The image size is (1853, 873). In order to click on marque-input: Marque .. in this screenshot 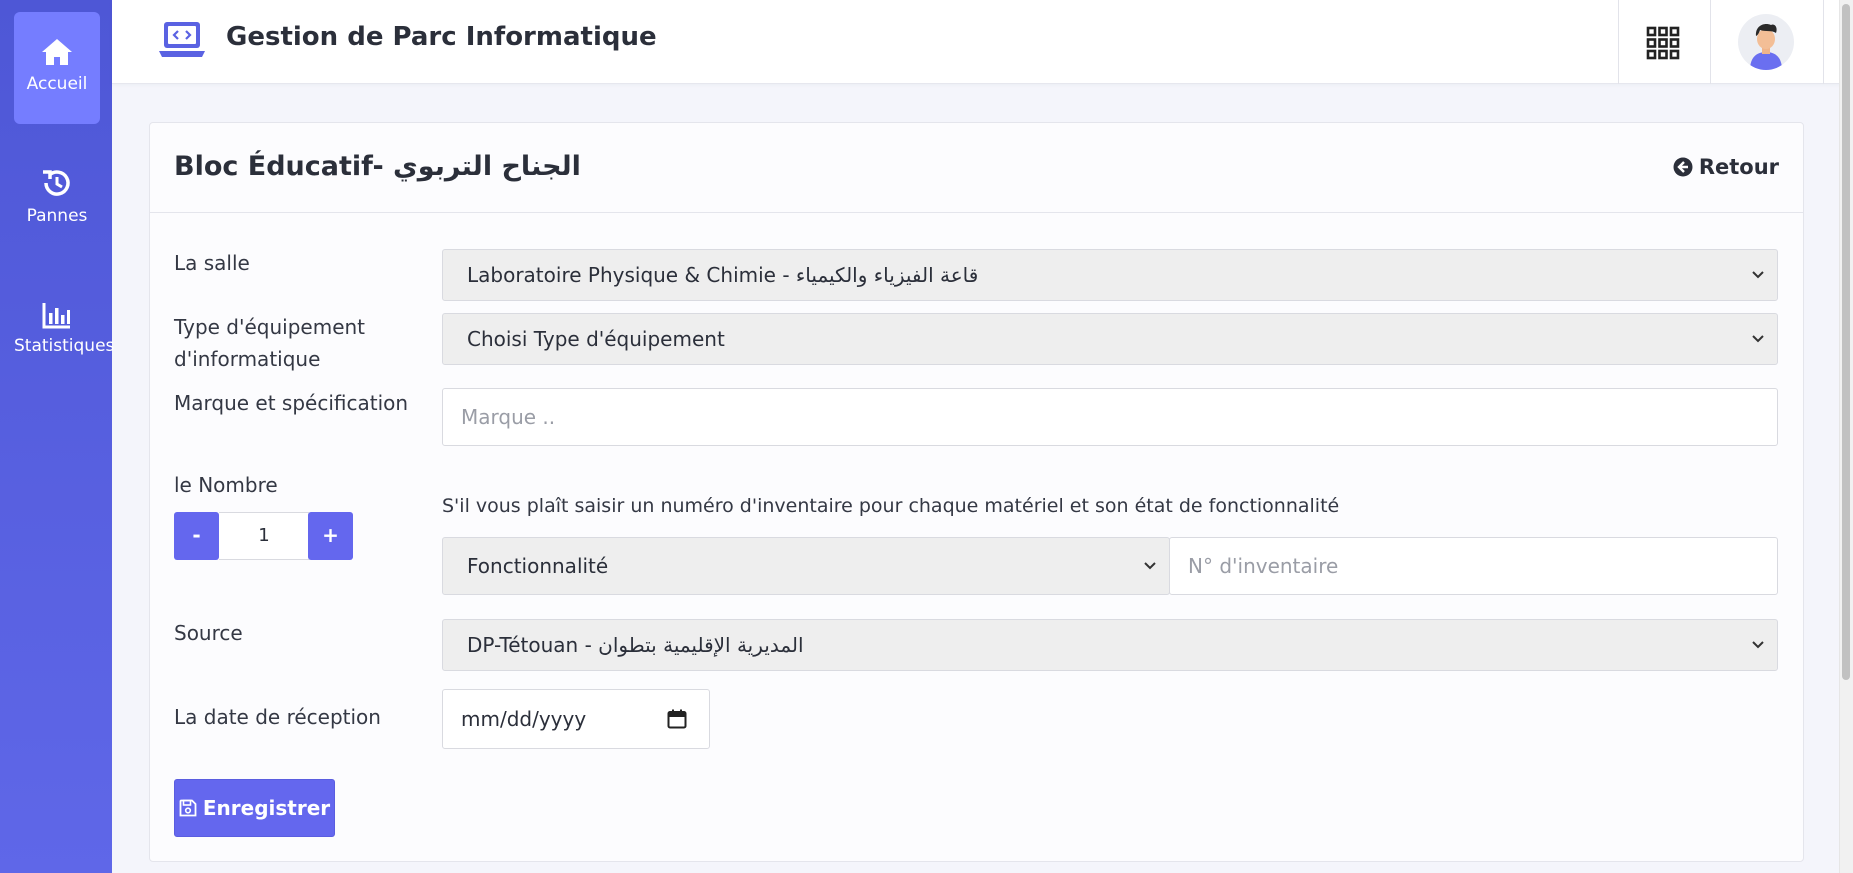, I will do `click(1110, 417)`.